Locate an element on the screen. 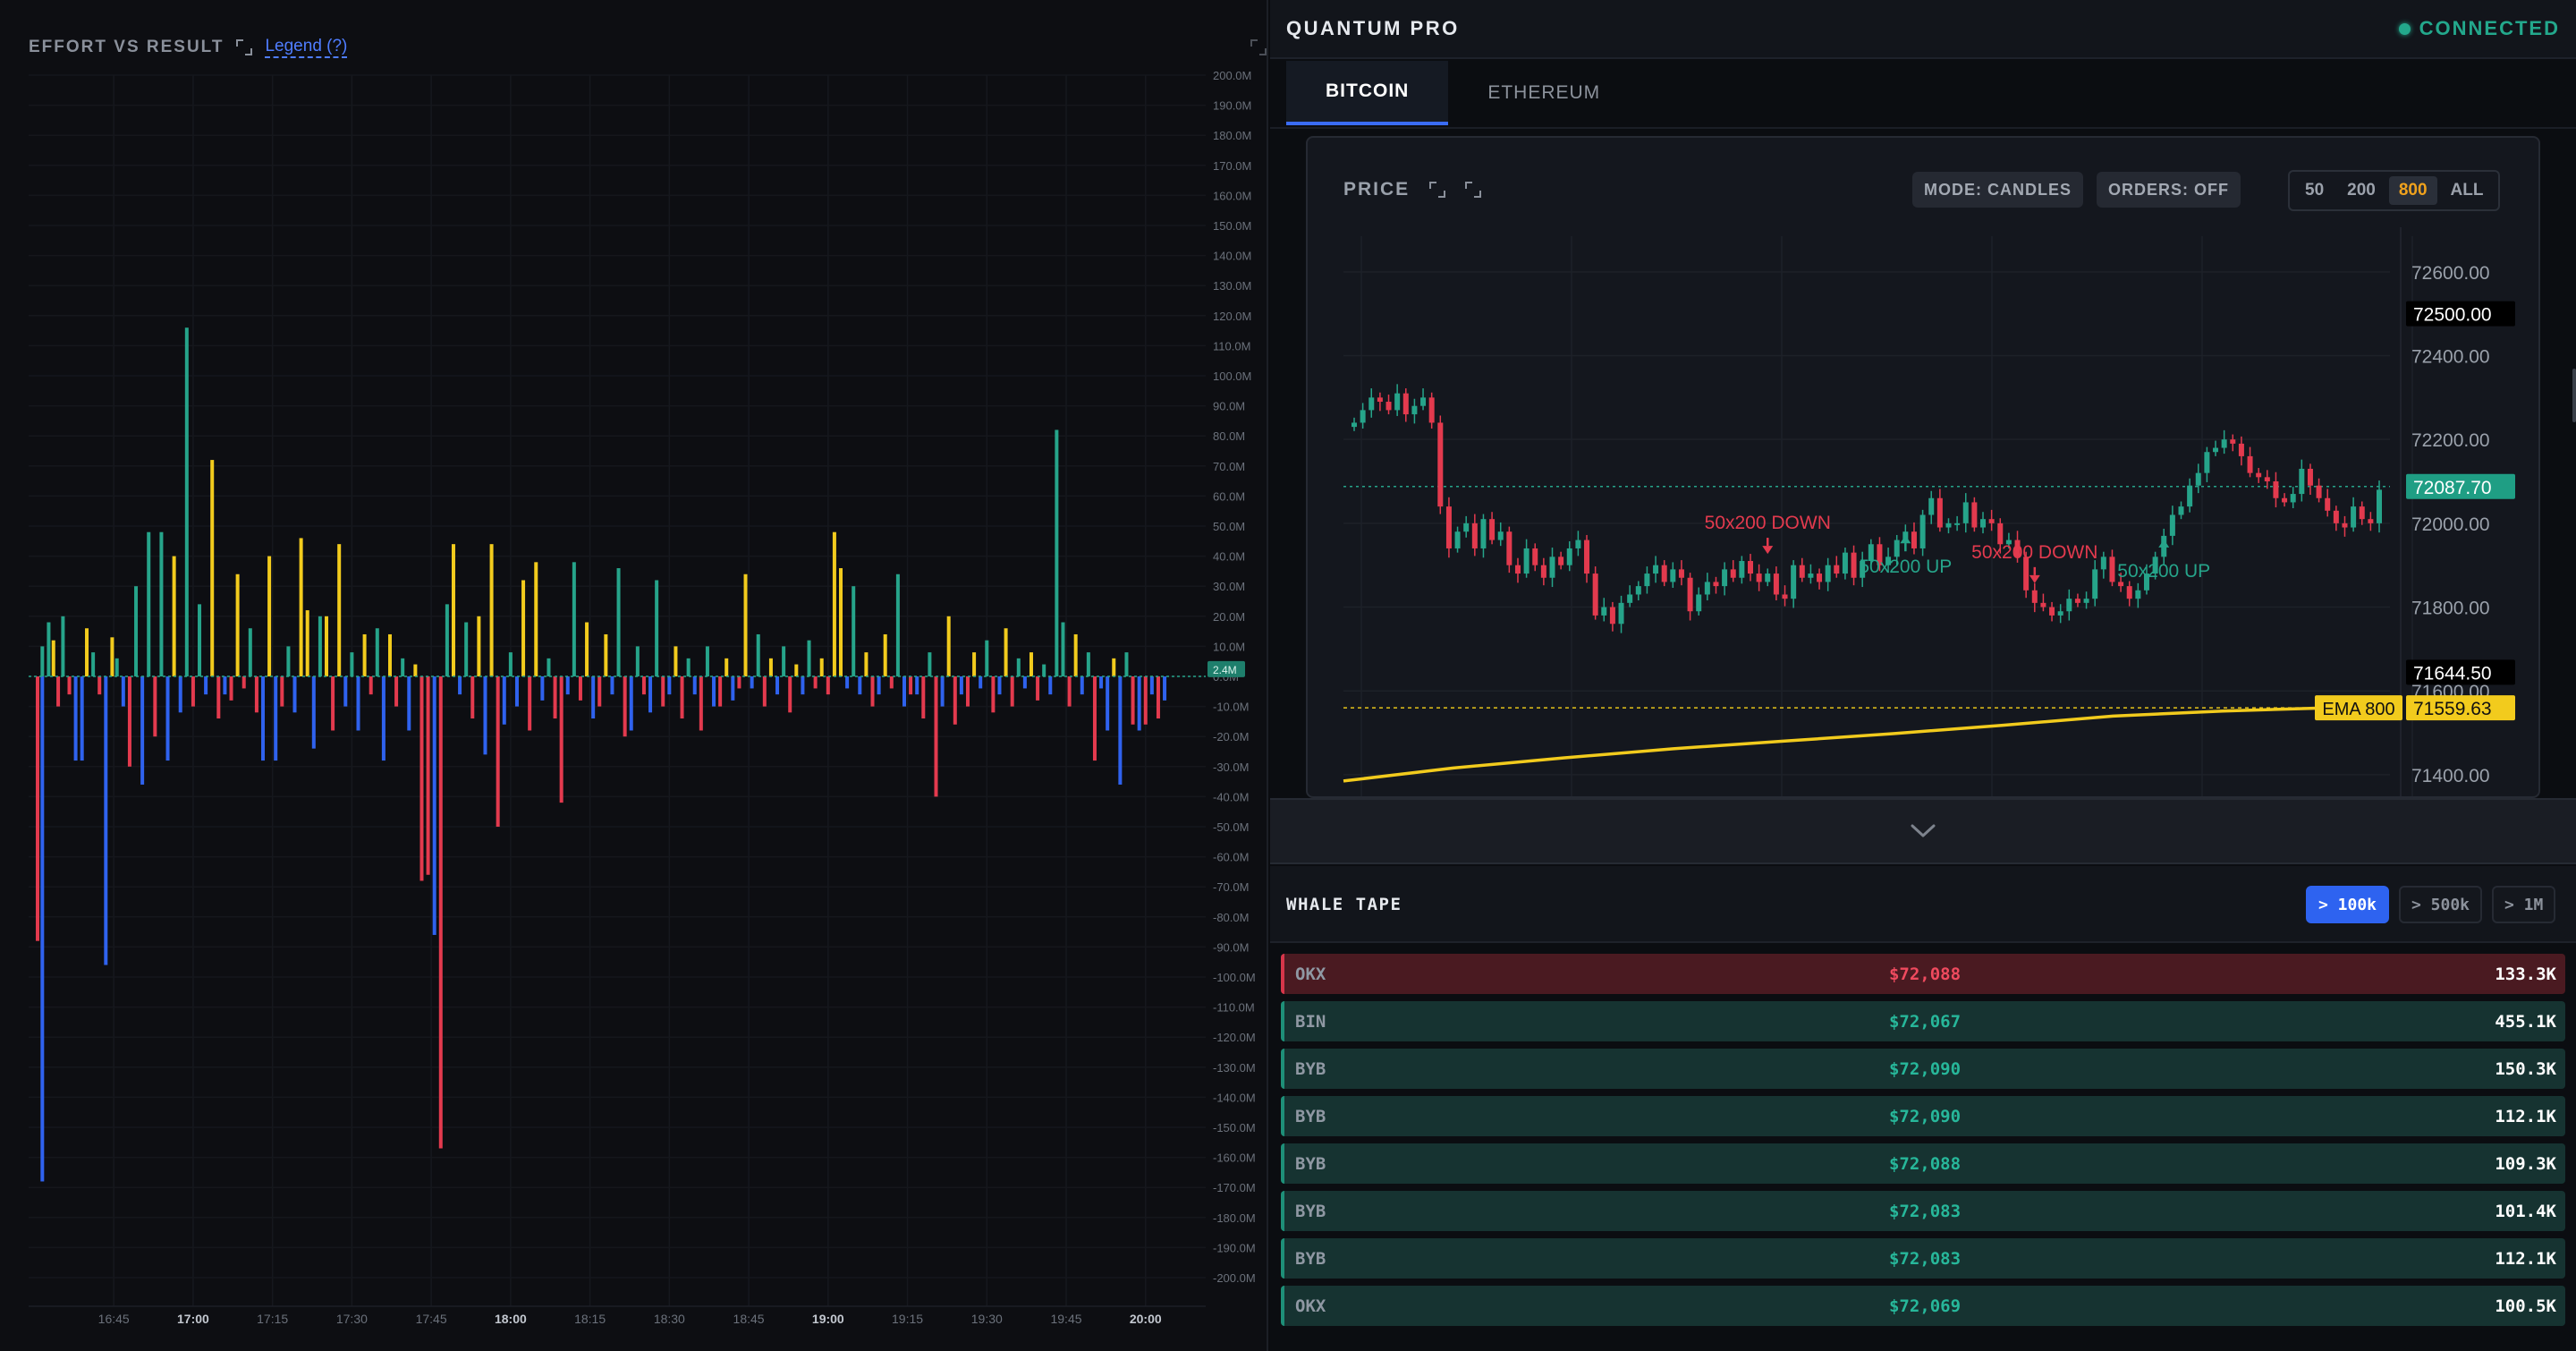 The image size is (2576, 1351). orders-toggle-button: ORDERS: OFF is located at coordinates (2169, 190).